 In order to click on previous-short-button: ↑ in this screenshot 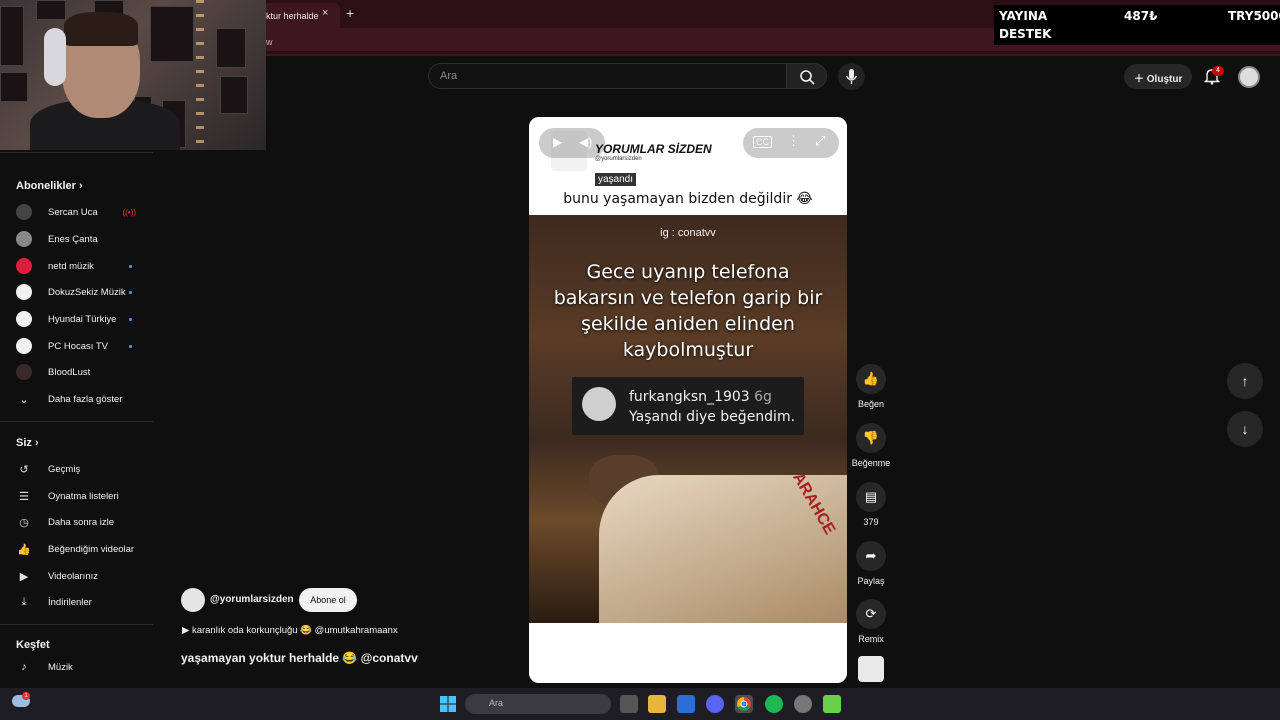, I will do `click(1245, 381)`.